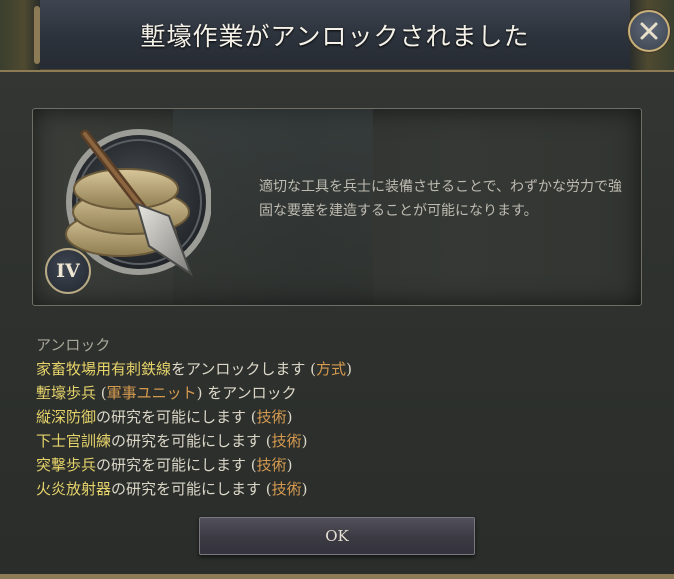  I want to click on dialog-title: 塹壕作業がアンロックされました, so click(335, 36).